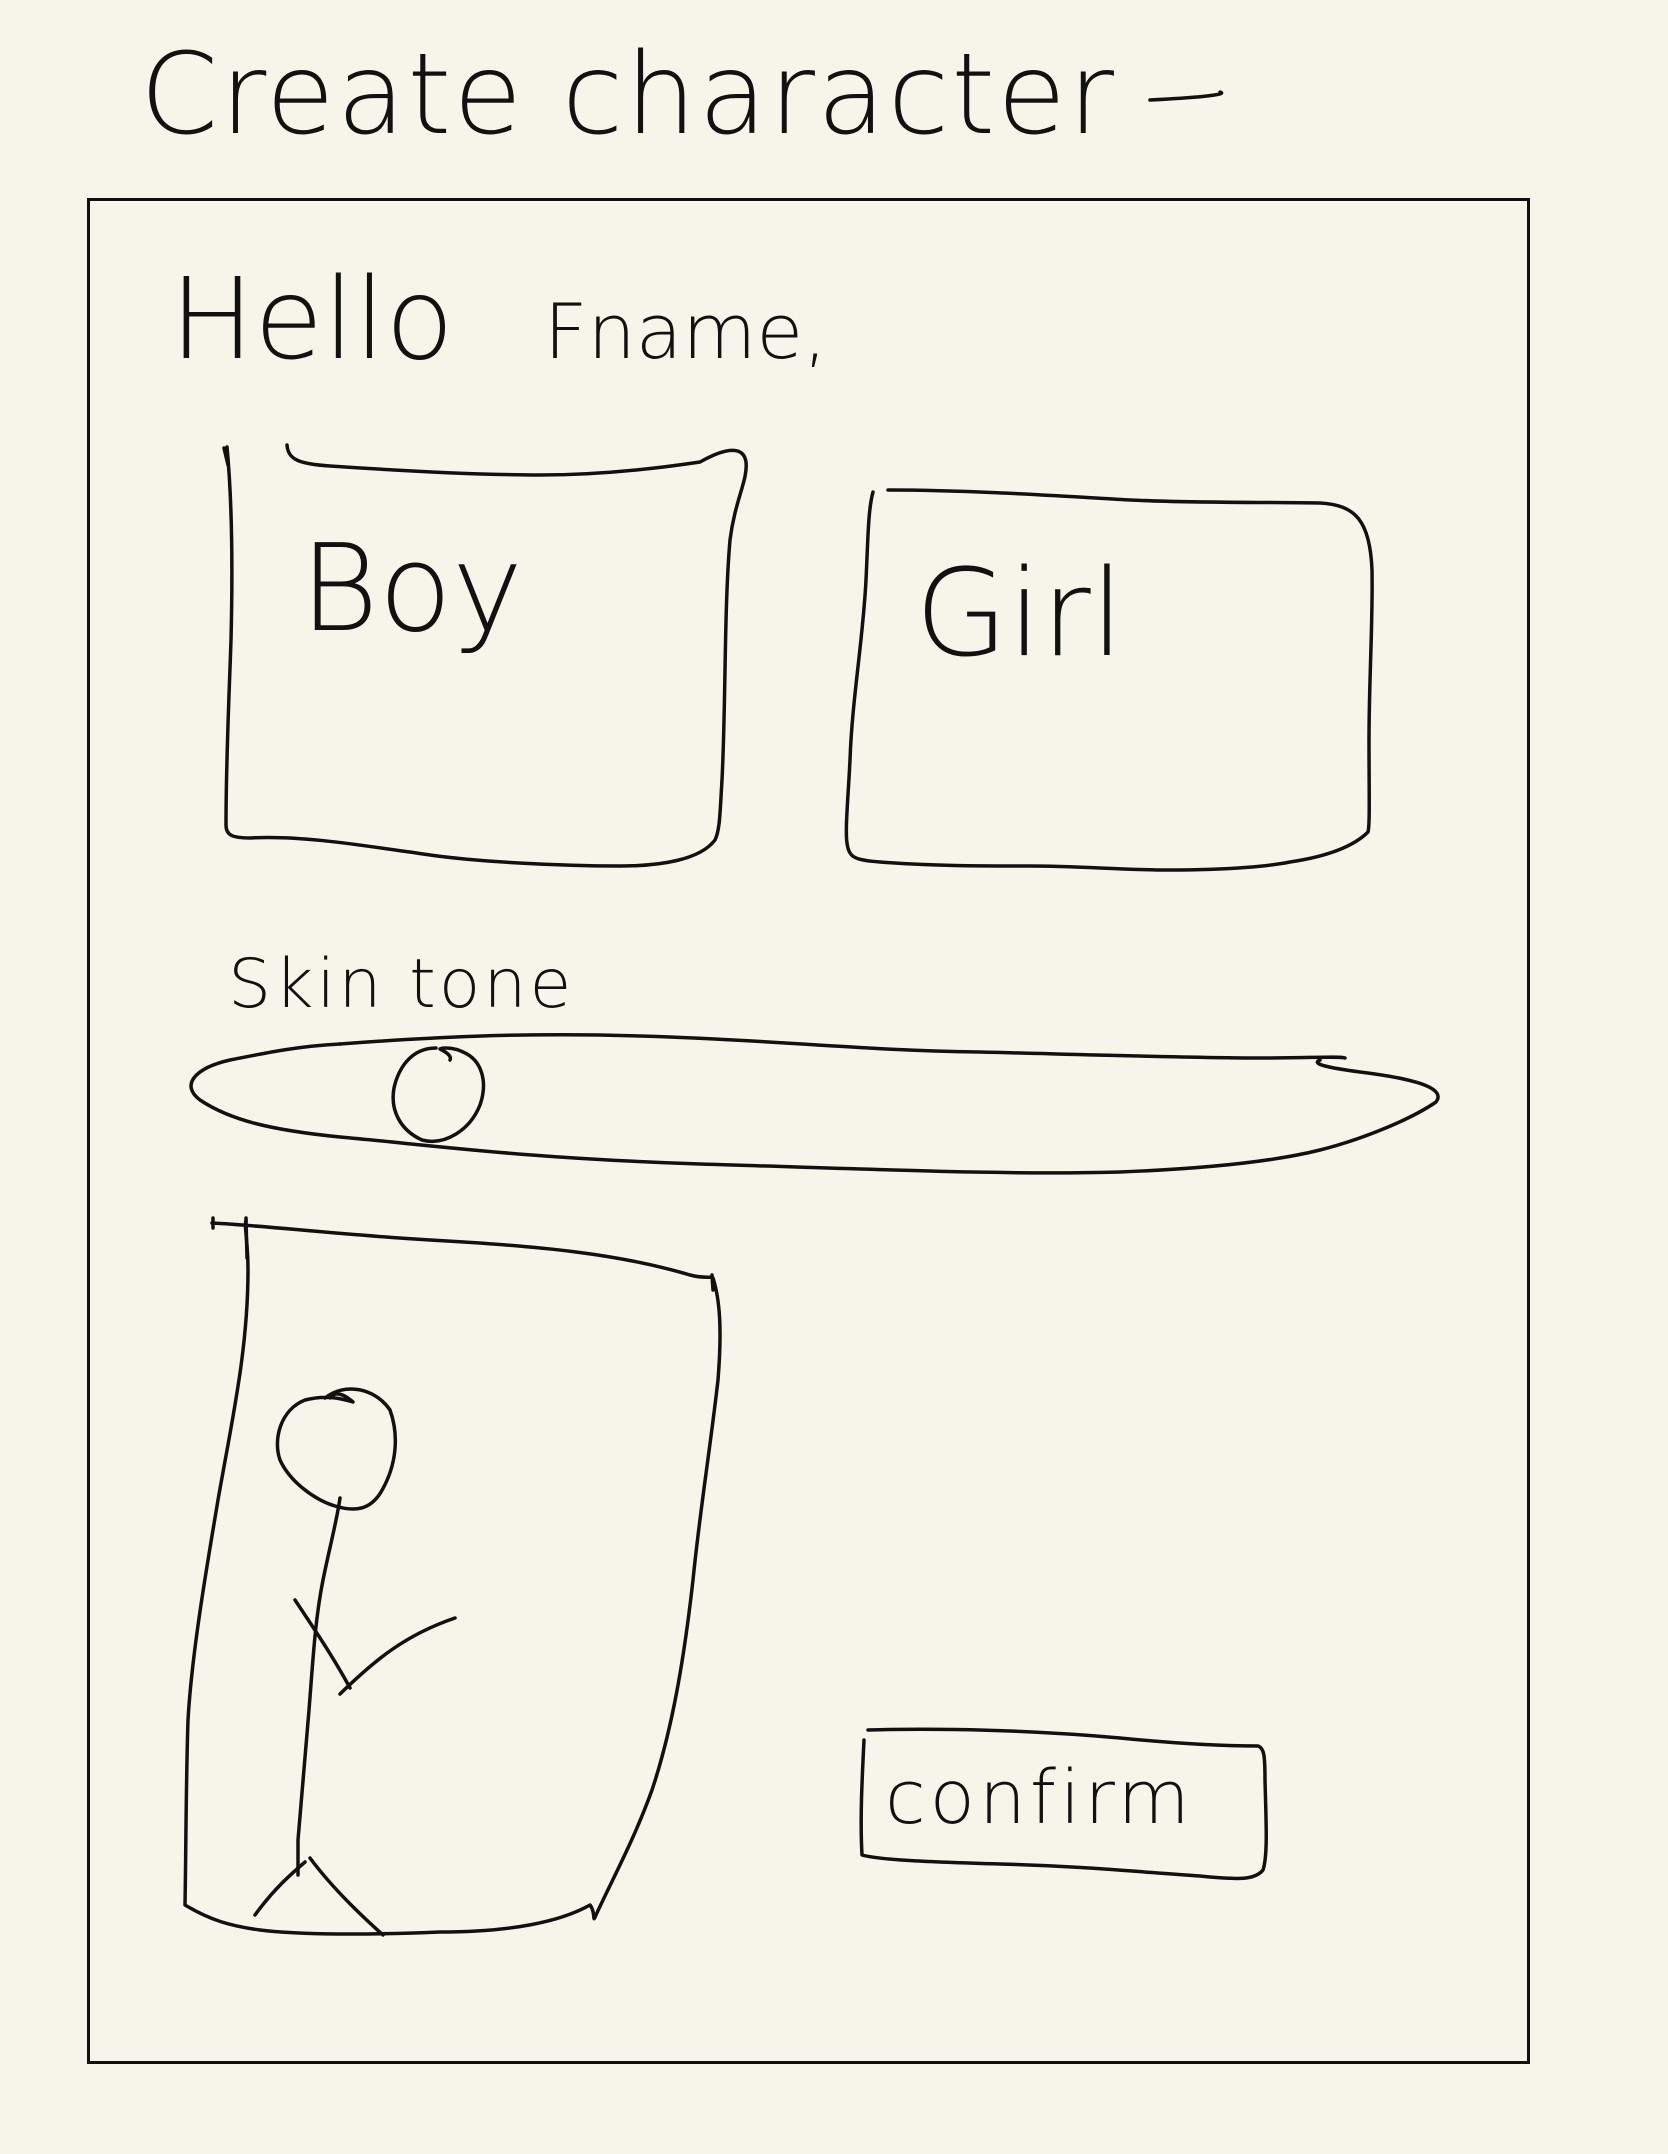 The width and height of the screenshot is (1668, 2154). I want to click on greeting-hello: Hello, so click(312, 320).